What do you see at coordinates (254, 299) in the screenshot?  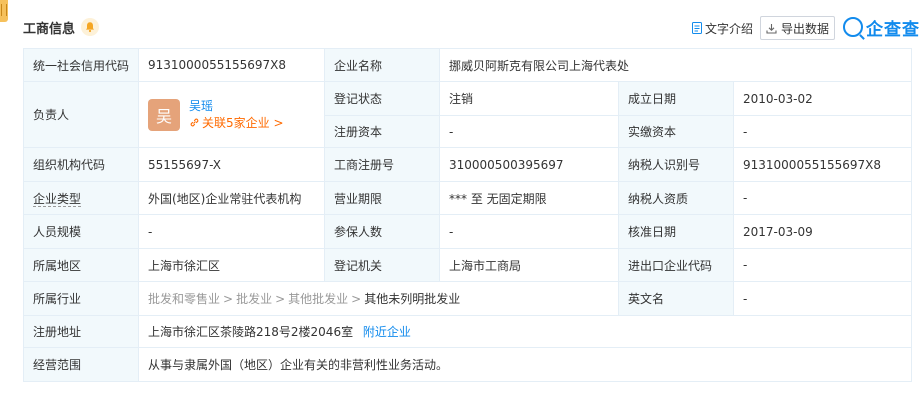 I see `industry-level-2: 批发业` at bounding box center [254, 299].